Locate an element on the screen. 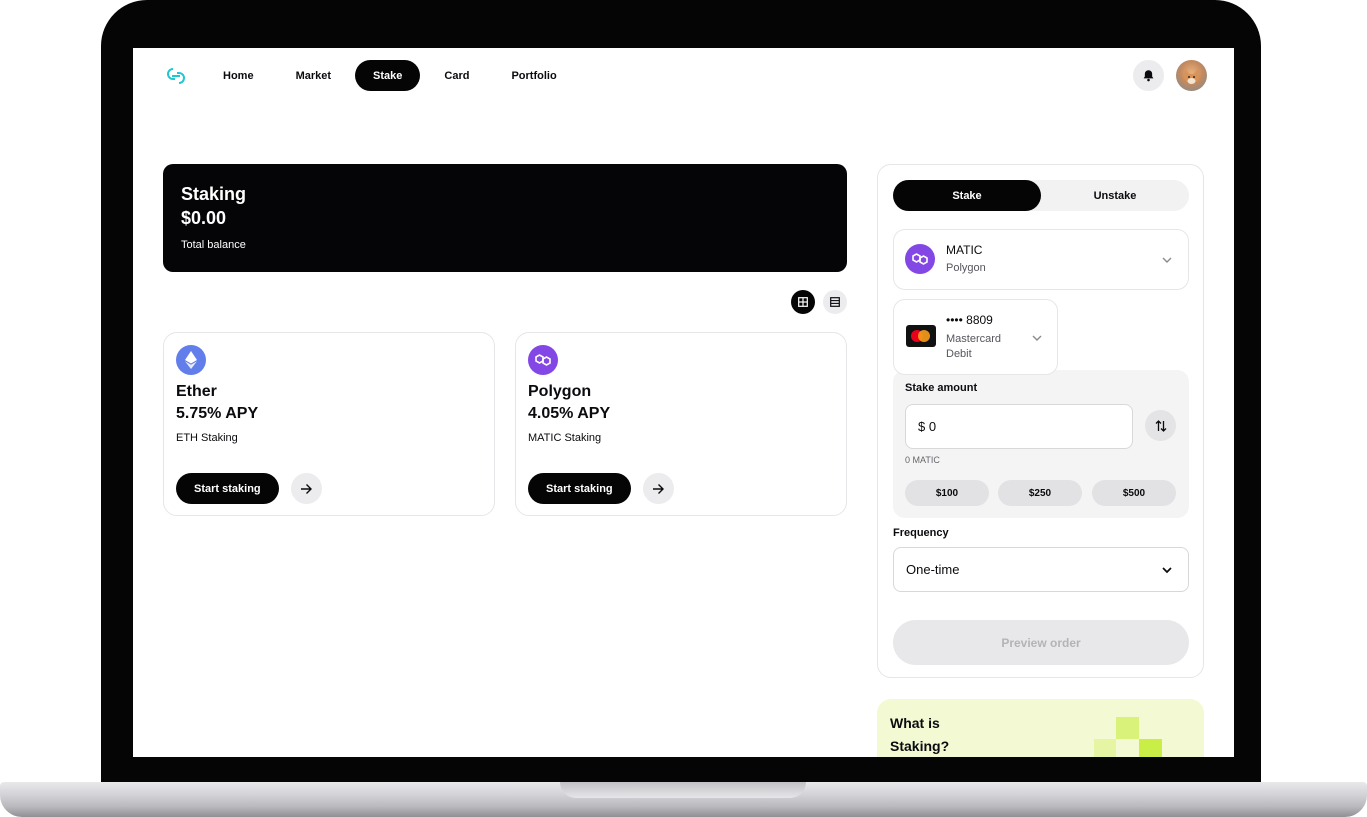 The image size is (1367, 817). avatar is located at coordinates (1191, 75).